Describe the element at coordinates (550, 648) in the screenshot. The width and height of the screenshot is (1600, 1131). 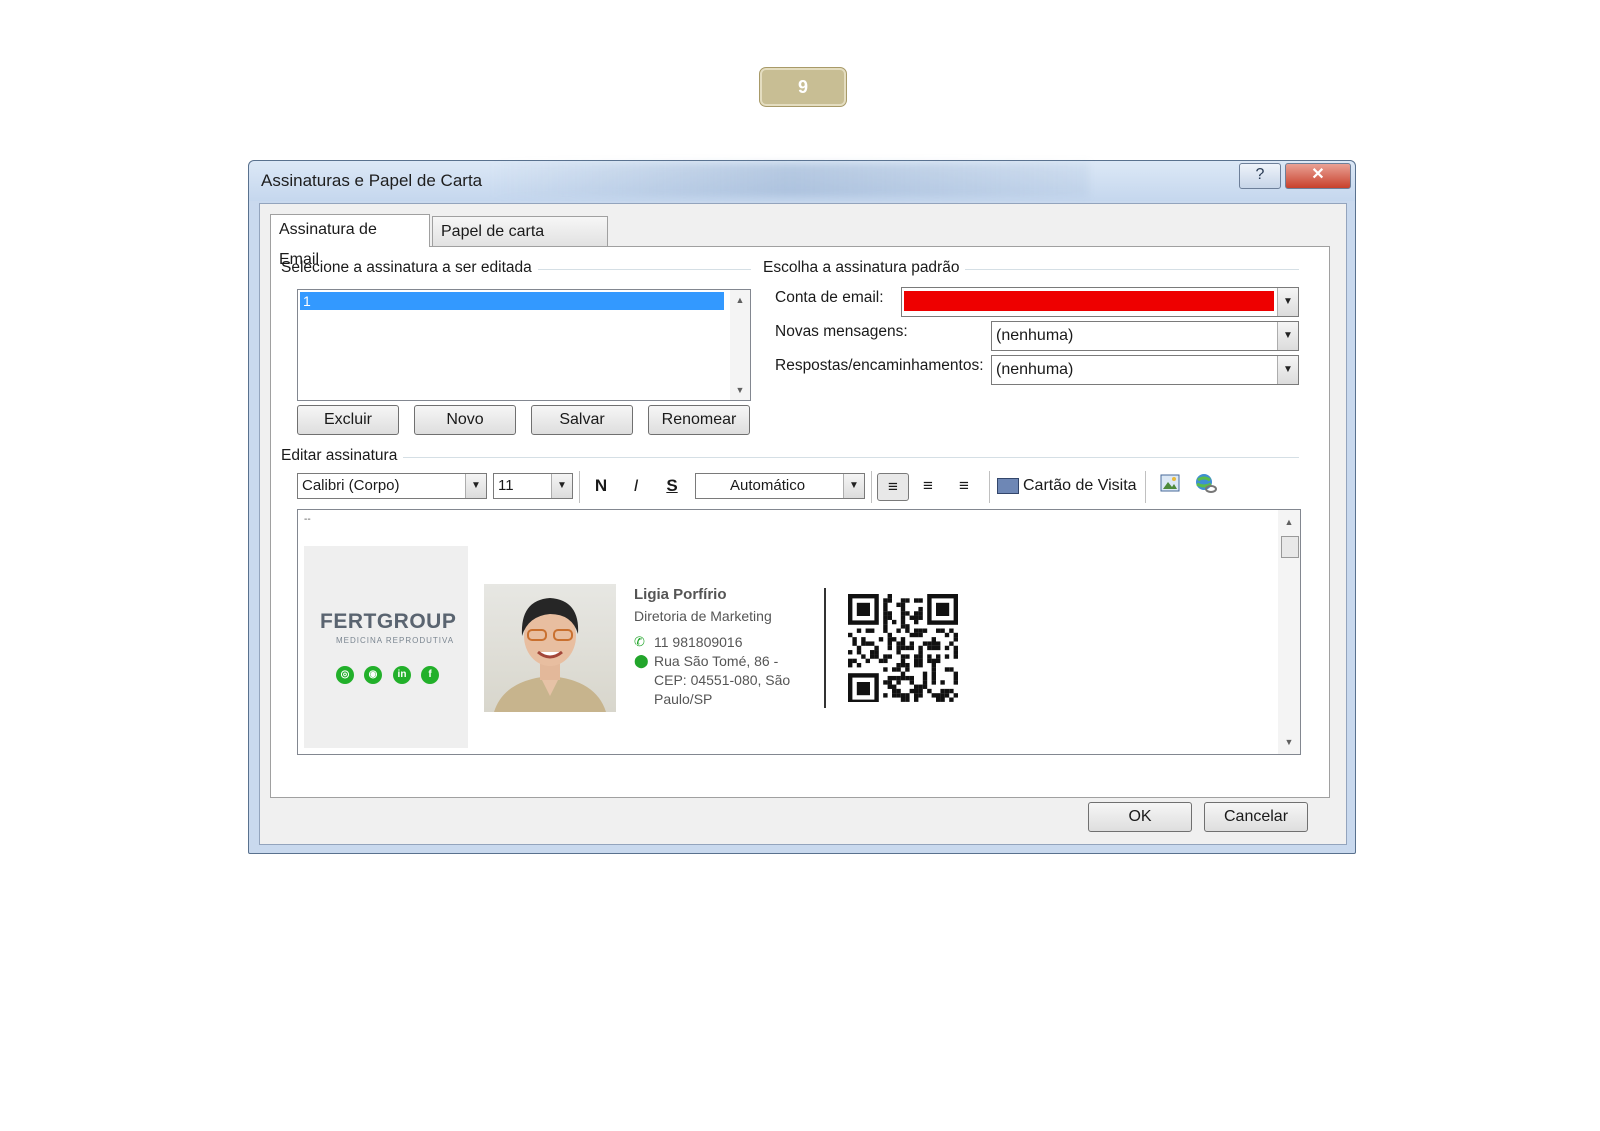
I see `profile-photo` at that location.